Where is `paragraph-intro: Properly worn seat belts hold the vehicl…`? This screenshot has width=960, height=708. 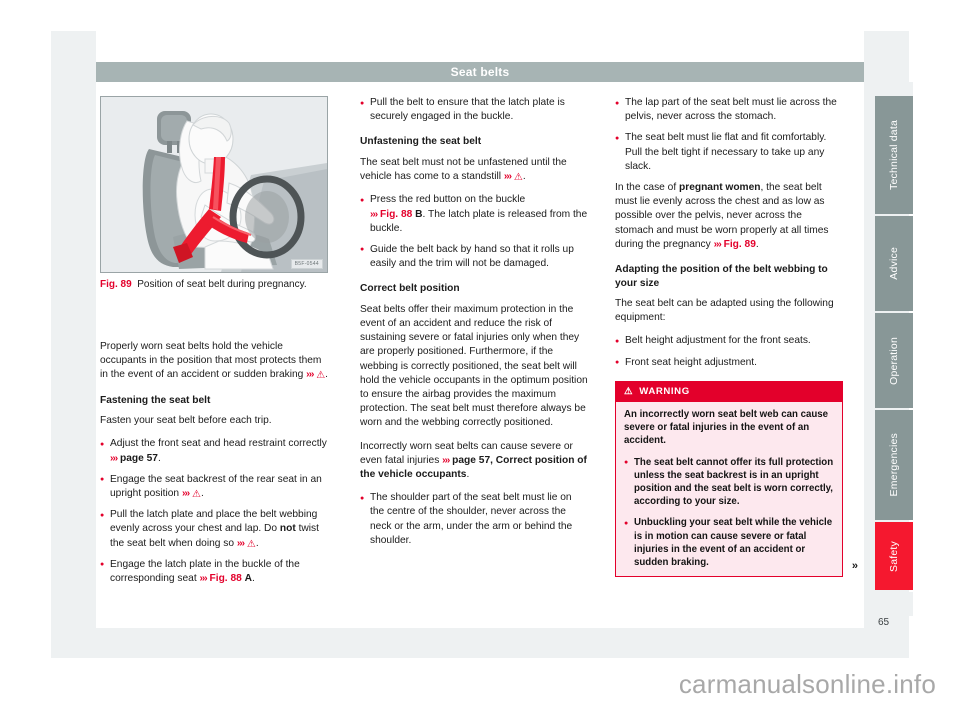 paragraph-intro: Properly worn seat belts hold the vehicl… is located at coordinates (214, 361).